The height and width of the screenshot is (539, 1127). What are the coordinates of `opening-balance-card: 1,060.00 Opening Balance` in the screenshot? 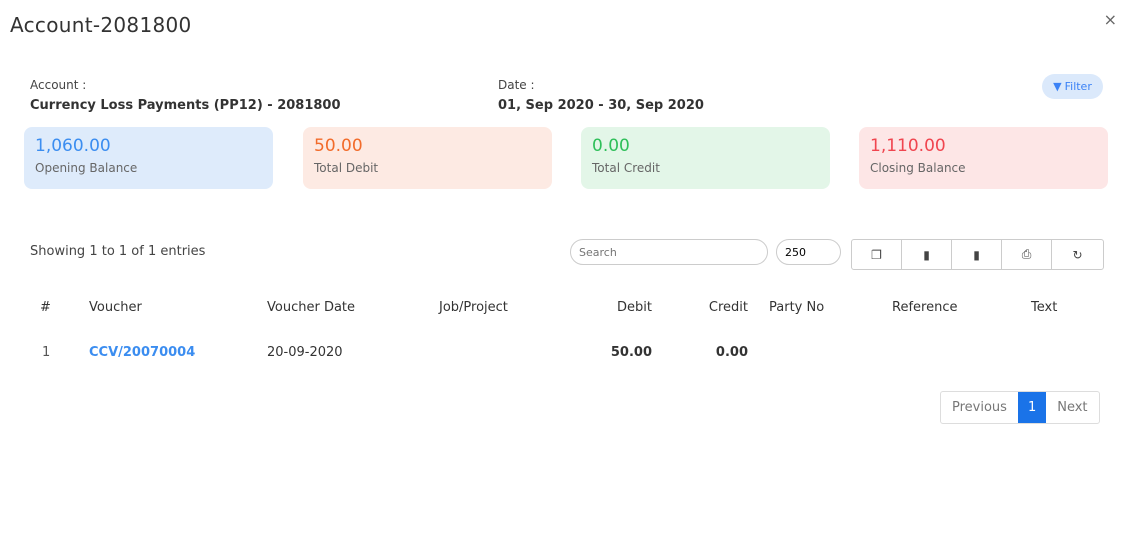 It's located at (148, 158).